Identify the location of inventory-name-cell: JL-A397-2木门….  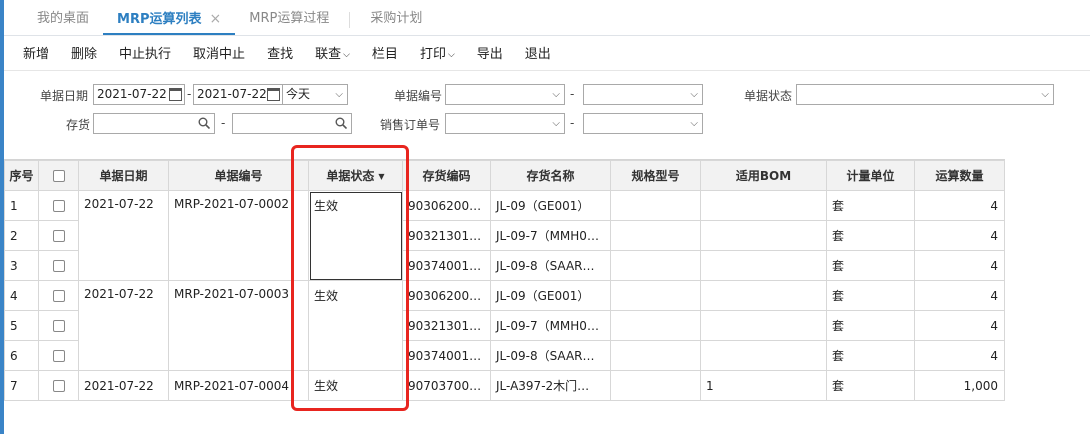
(550, 385).